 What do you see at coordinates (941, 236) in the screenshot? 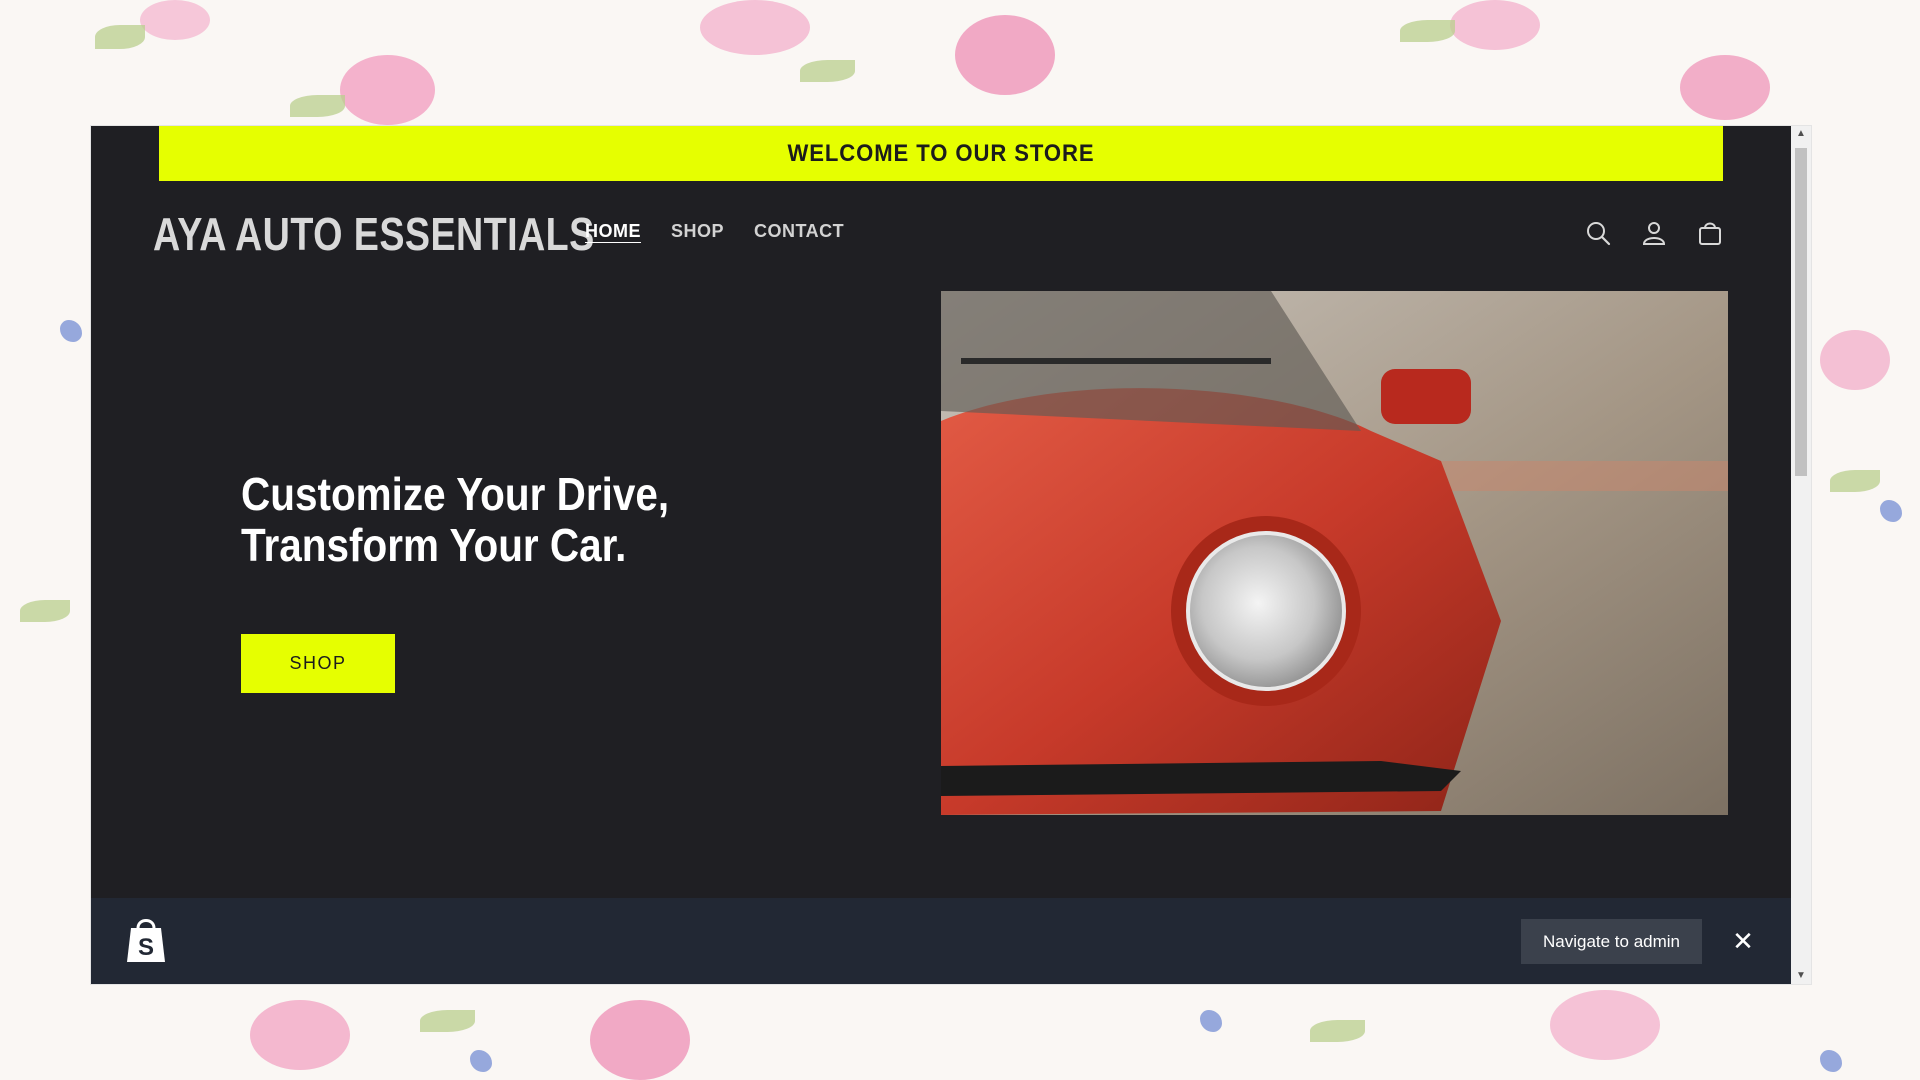
I see `site-header: AYA AUTO ESSENTIALS HOME SHOP CONTACT` at bounding box center [941, 236].